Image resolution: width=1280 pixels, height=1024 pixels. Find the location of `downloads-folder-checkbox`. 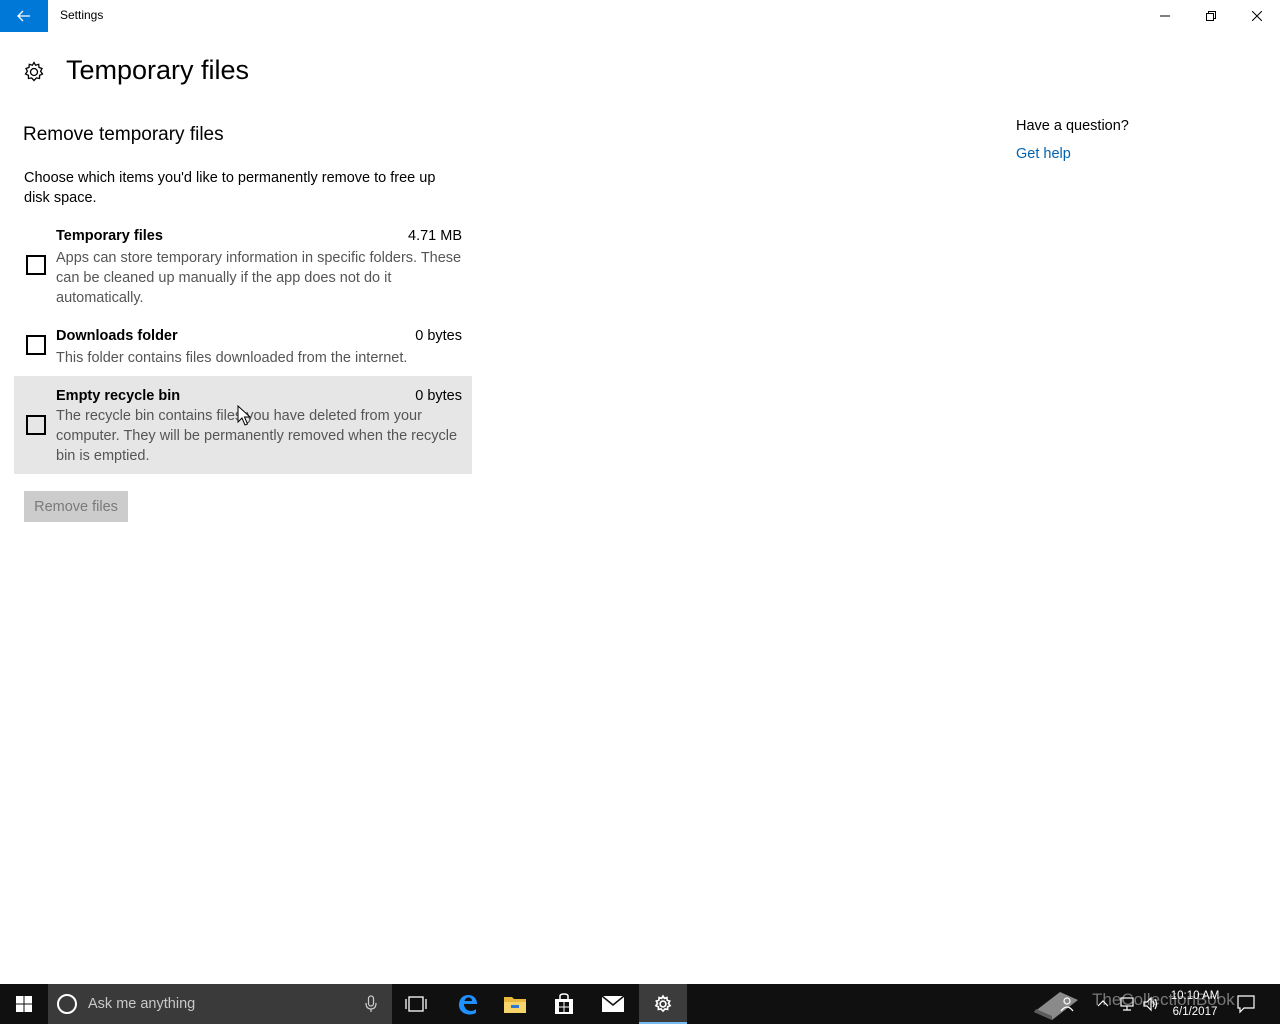

downloads-folder-checkbox is located at coordinates (36, 345).